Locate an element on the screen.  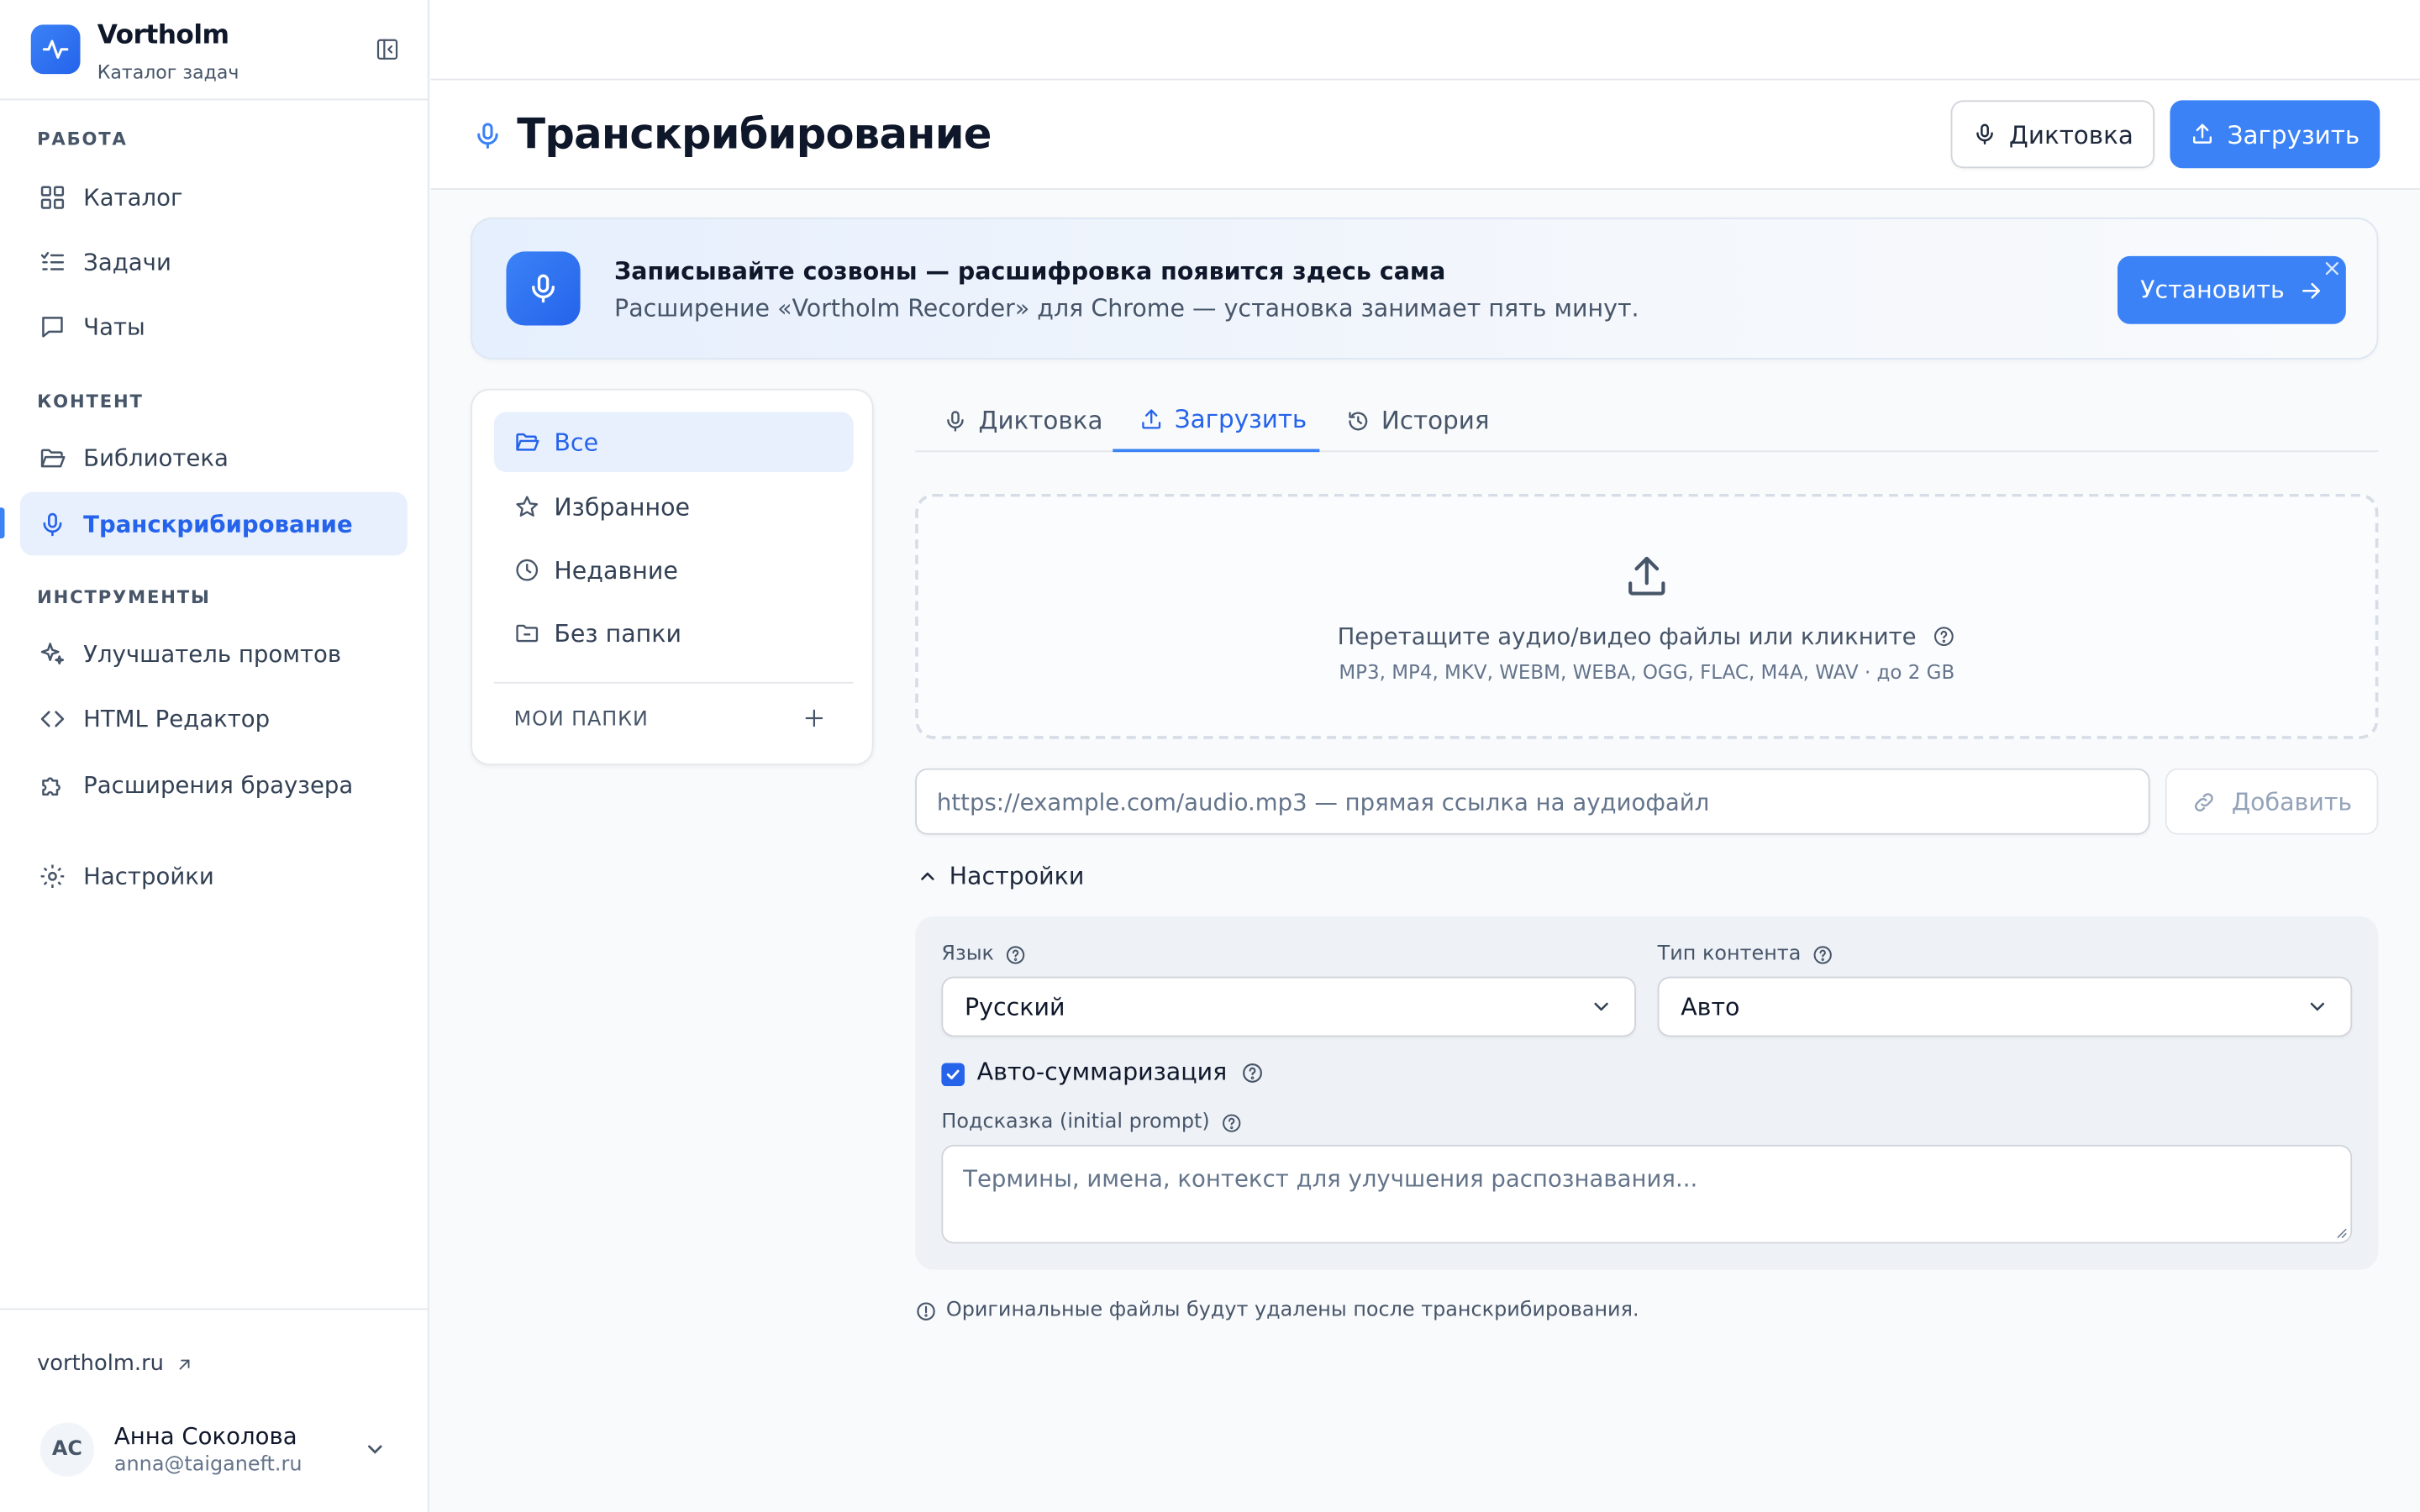
auto-summary-checkbox is located at coordinates (953, 1075).